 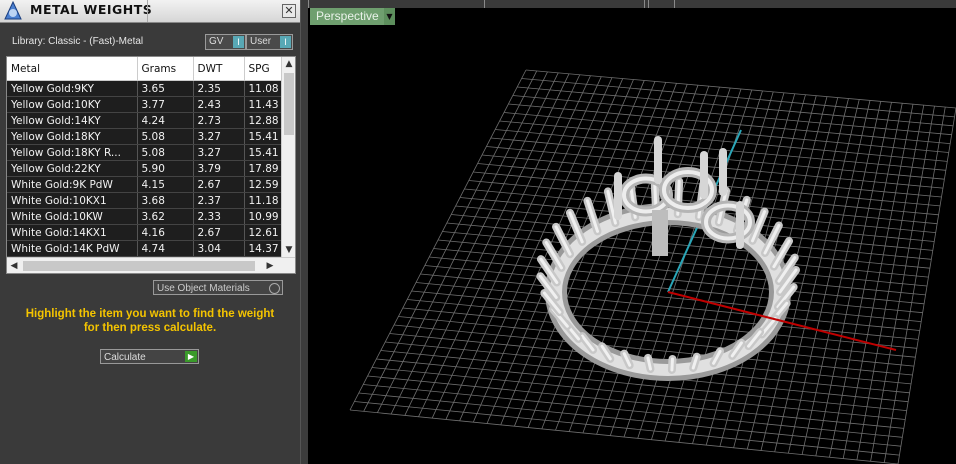 I want to click on cell-spg: 14.37, so click(x=263, y=248).